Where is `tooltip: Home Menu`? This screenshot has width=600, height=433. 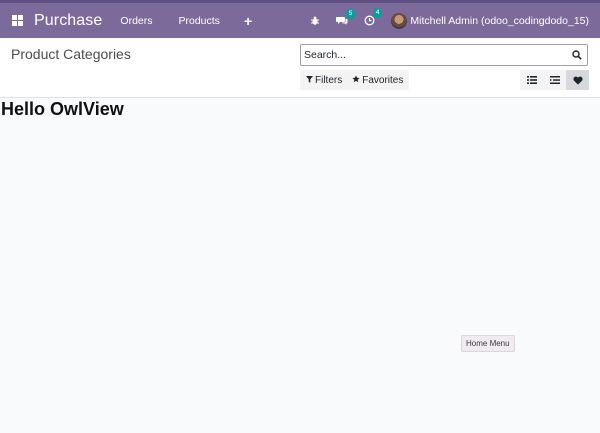 tooltip: Home Menu is located at coordinates (488, 343).